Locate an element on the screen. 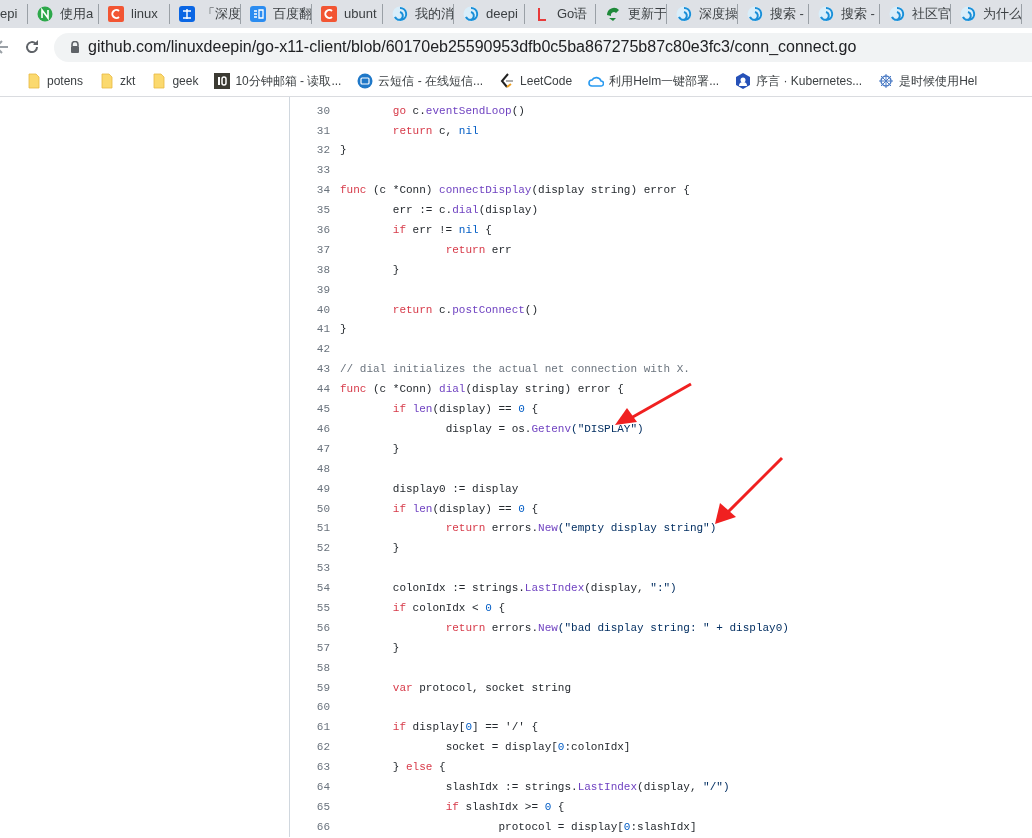 Image resolution: width=1032 pixels, height=838 pixels. line-number: 45 is located at coordinates (323, 410).